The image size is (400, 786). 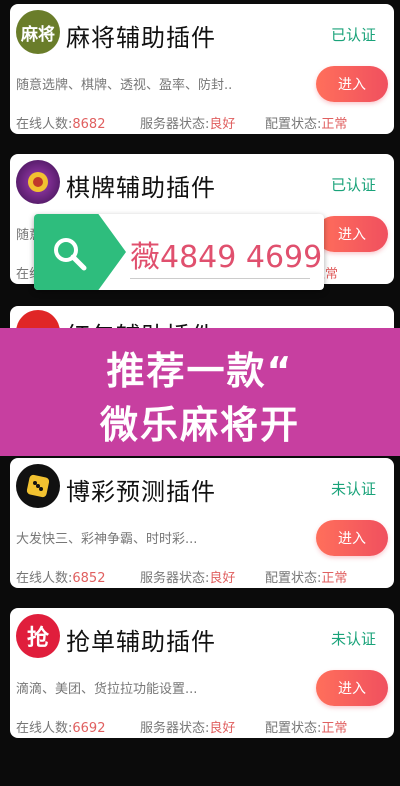 I want to click on online-value: 6692, so click(x=89, y=728).